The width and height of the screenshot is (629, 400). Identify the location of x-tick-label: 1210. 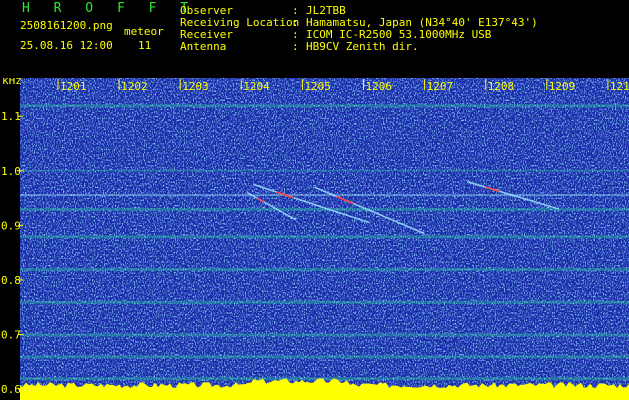
(619, 86).